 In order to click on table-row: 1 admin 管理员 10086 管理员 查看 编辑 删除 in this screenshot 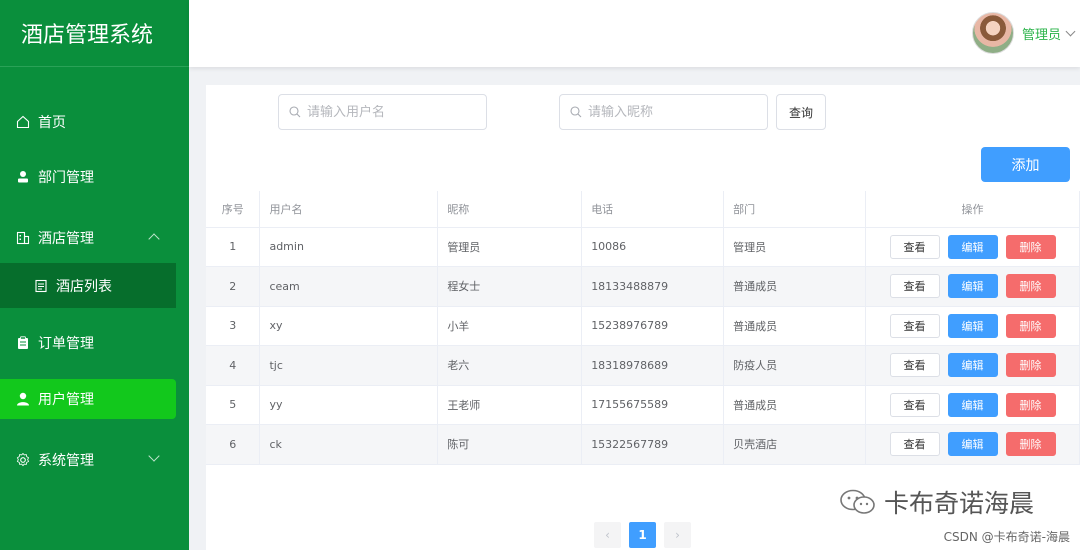, I will do `click(643, 247)`.